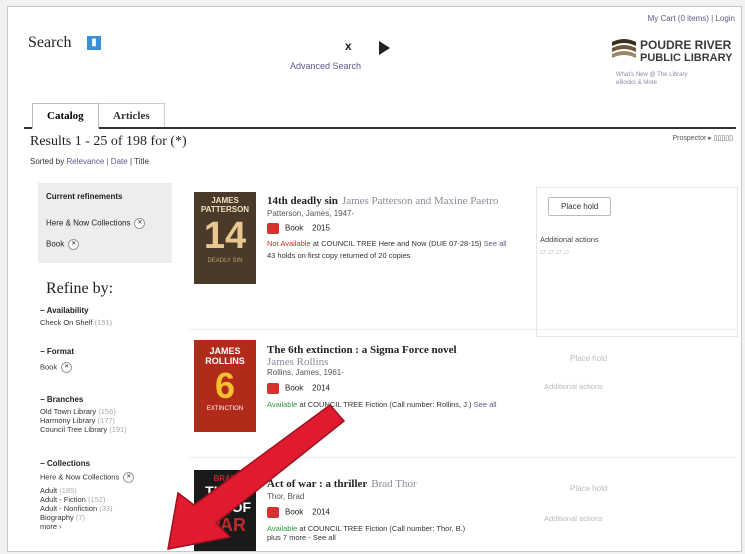 The height and width of the screenshot is (554, 745). What do you see at coordinates (417, 350) in the screenshot?
I see `result-title-link: The 6th extinction : a Sigma Force novel` at bounding box center [417, 350].